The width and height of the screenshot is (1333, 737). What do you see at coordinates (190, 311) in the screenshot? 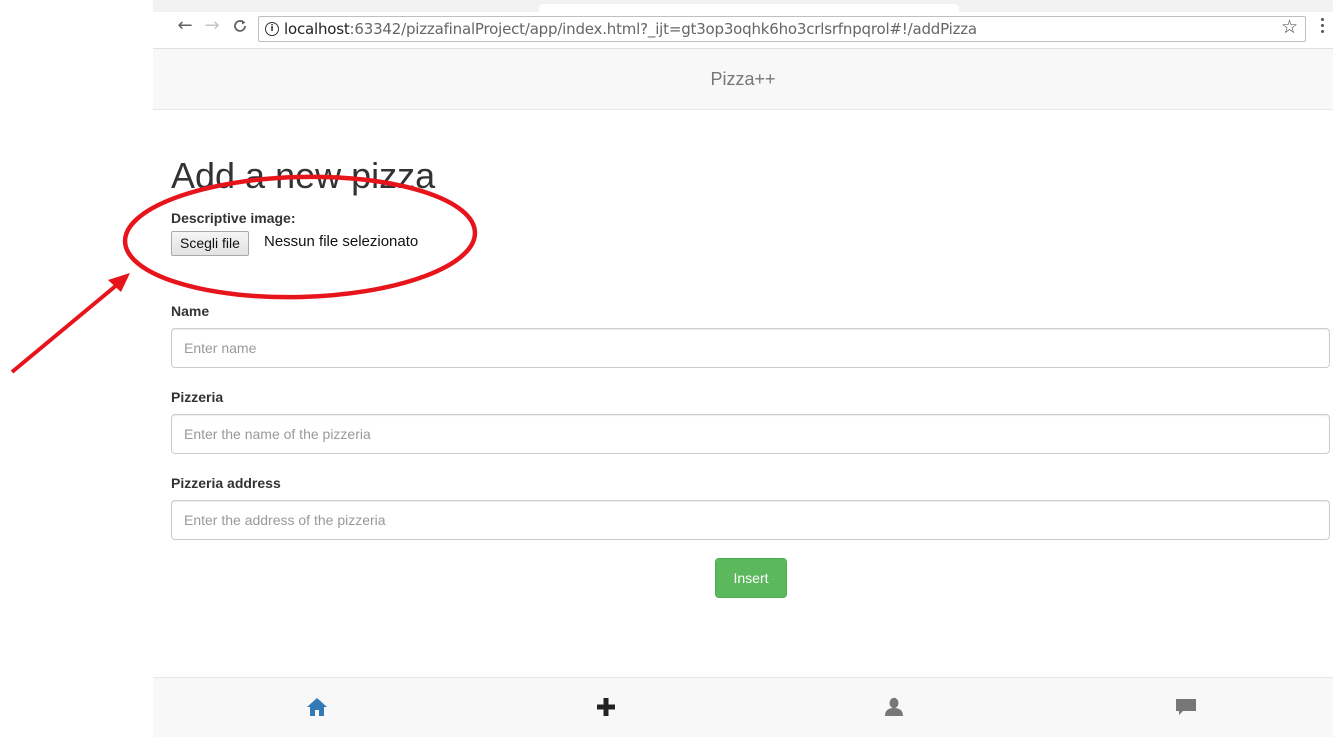
I see `name-label: Name` at bounding box center [190, 311].